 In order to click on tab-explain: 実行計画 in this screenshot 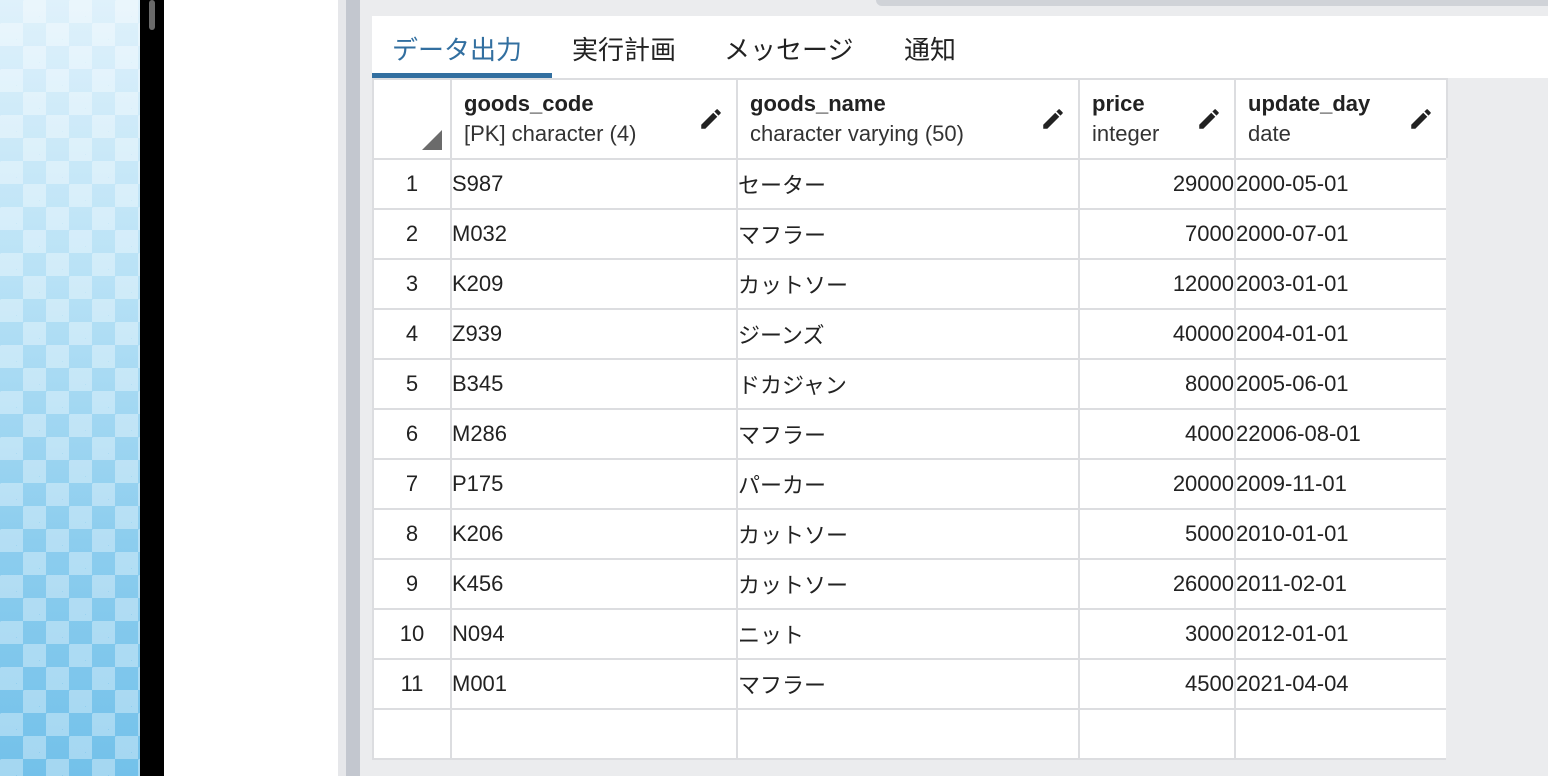, I will do `click(637, 52)`.